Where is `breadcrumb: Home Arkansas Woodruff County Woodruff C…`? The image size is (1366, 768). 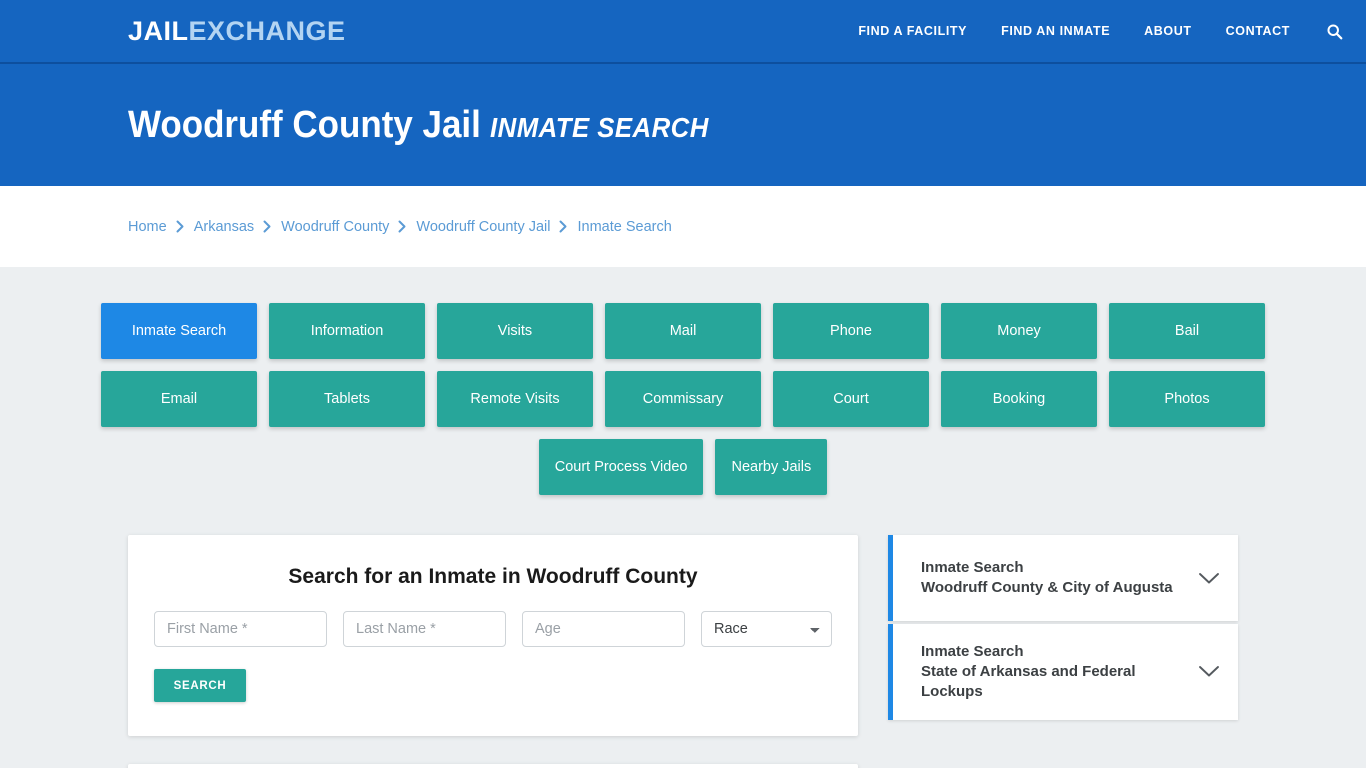 breadcrumb: Home Arkansas Woodruff County Woodruff C… is located at coordinates (400, 227).